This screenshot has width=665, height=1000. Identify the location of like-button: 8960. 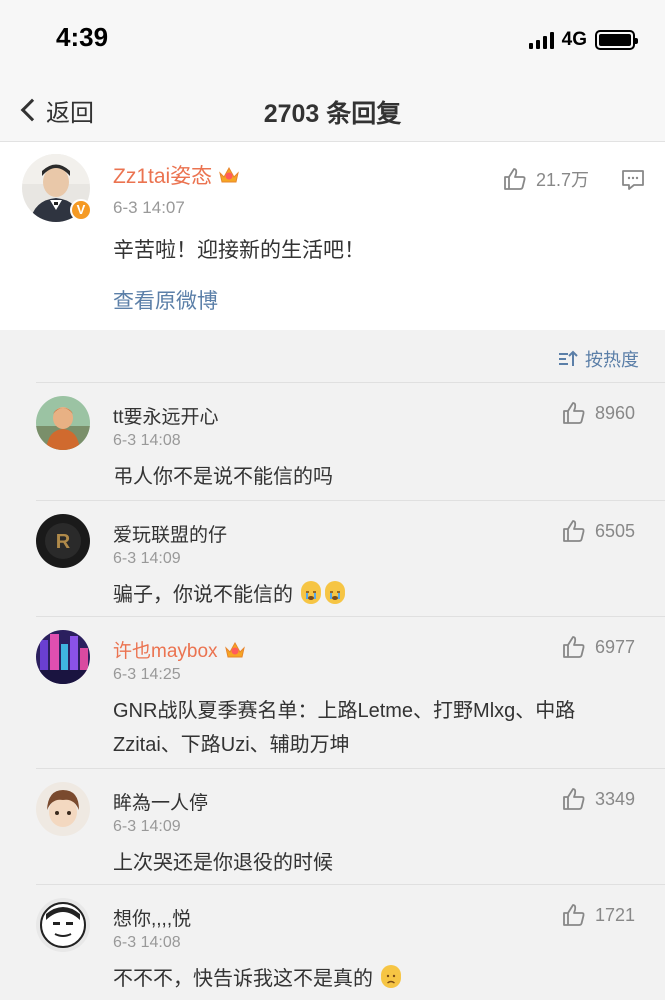
(598, 413).